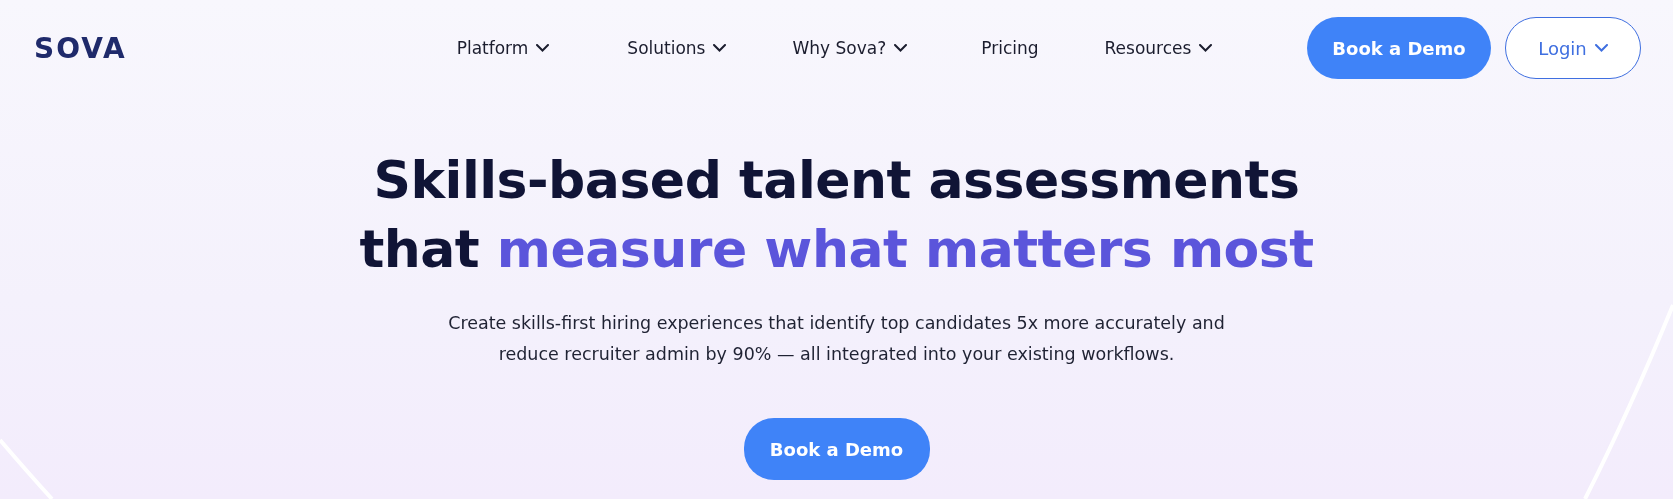 The height and width of the screenshot is (499, 1673). What do you see at coordinates (1158, 48) in the screenshot?
I see `nav-link: Resources` at bounding box center [1158, 48].